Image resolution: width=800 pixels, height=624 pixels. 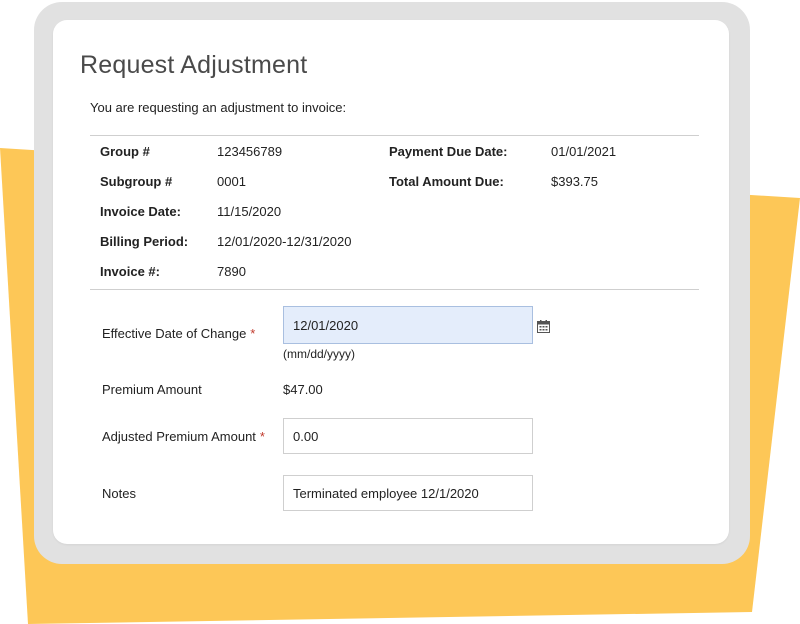 I want to click on effective-date-input, so click(x=408, y=325).